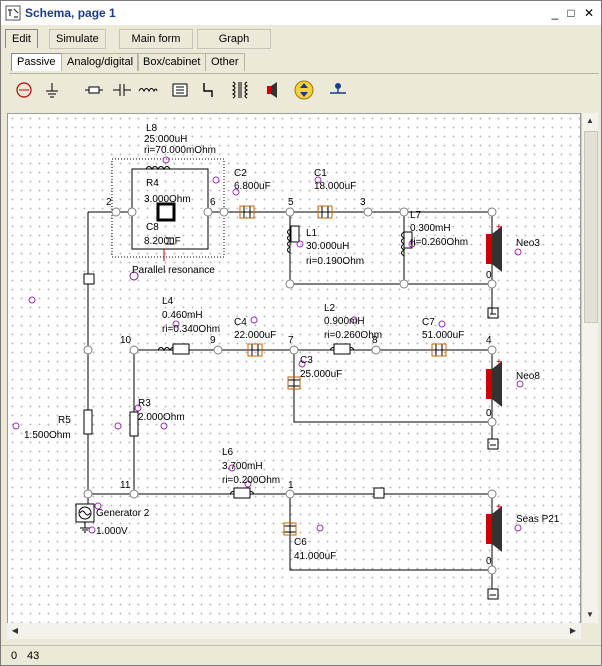 This screenshot has width=602, height=666. I want to click on probe-tool-icon, so click(338, 90).